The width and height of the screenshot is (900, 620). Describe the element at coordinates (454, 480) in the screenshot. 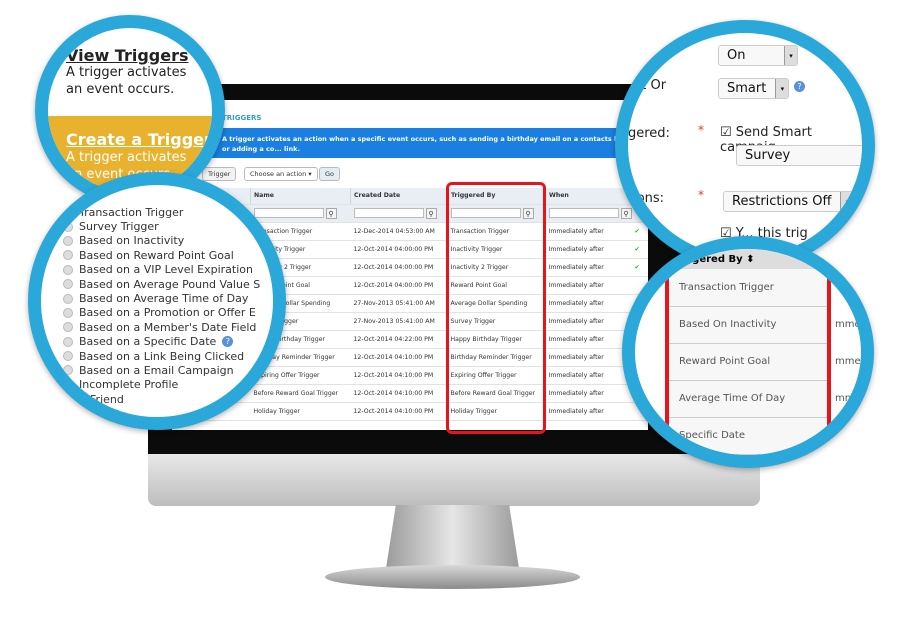

I see `monitor-chin` at that location.